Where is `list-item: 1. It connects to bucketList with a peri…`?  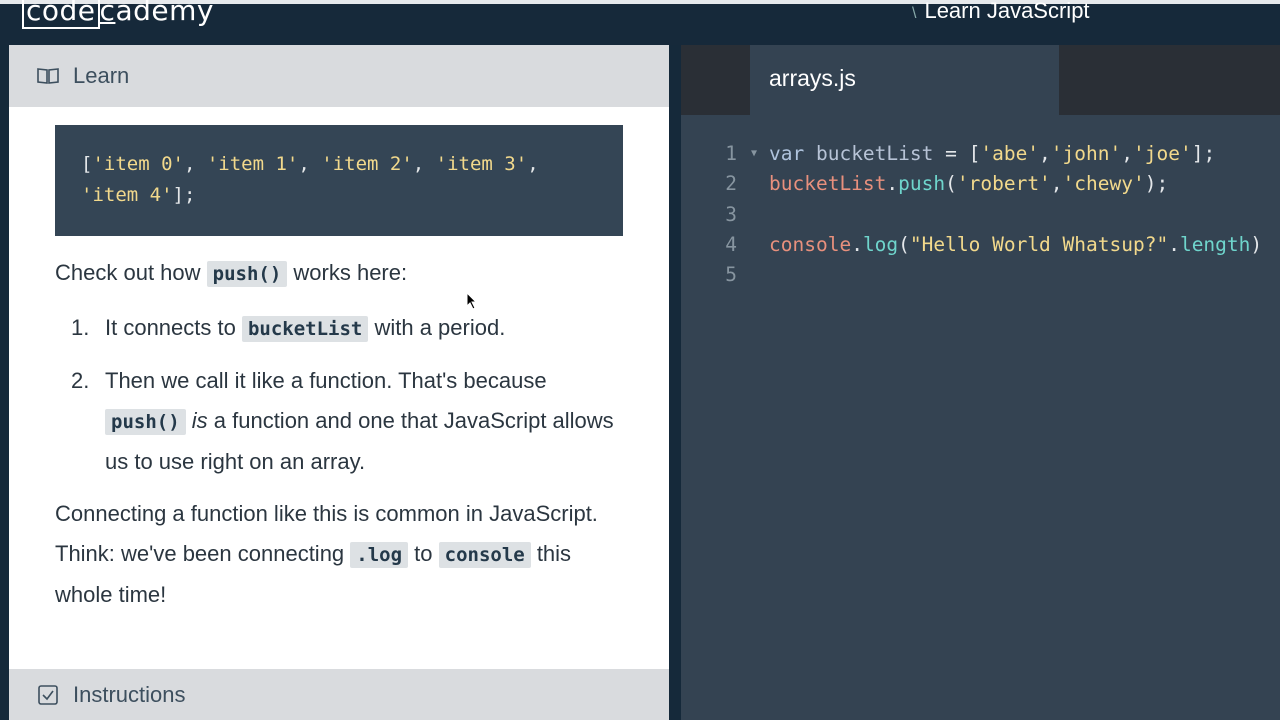
list-item: 1. It connects to bucketList with a peri… is located at coordinates (288, 328).